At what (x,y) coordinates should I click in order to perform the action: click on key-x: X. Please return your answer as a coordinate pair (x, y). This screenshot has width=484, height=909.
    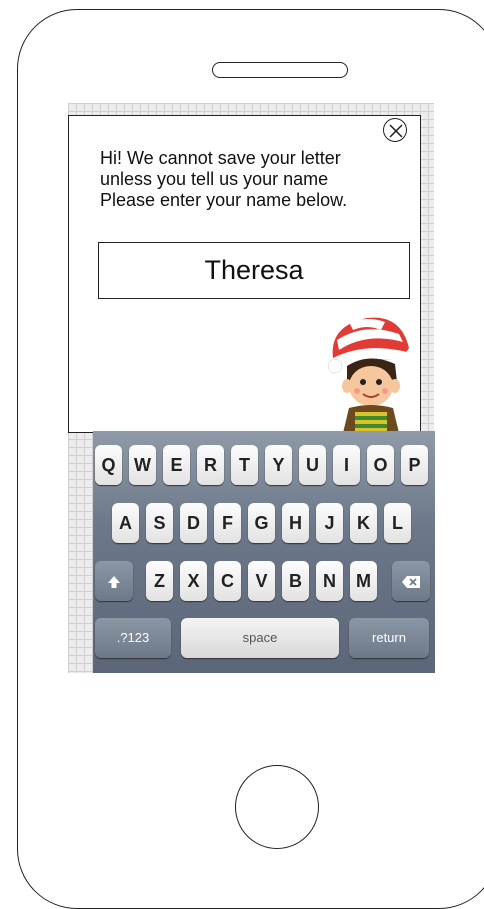
    Looking at the image, I should click on (193, 581).